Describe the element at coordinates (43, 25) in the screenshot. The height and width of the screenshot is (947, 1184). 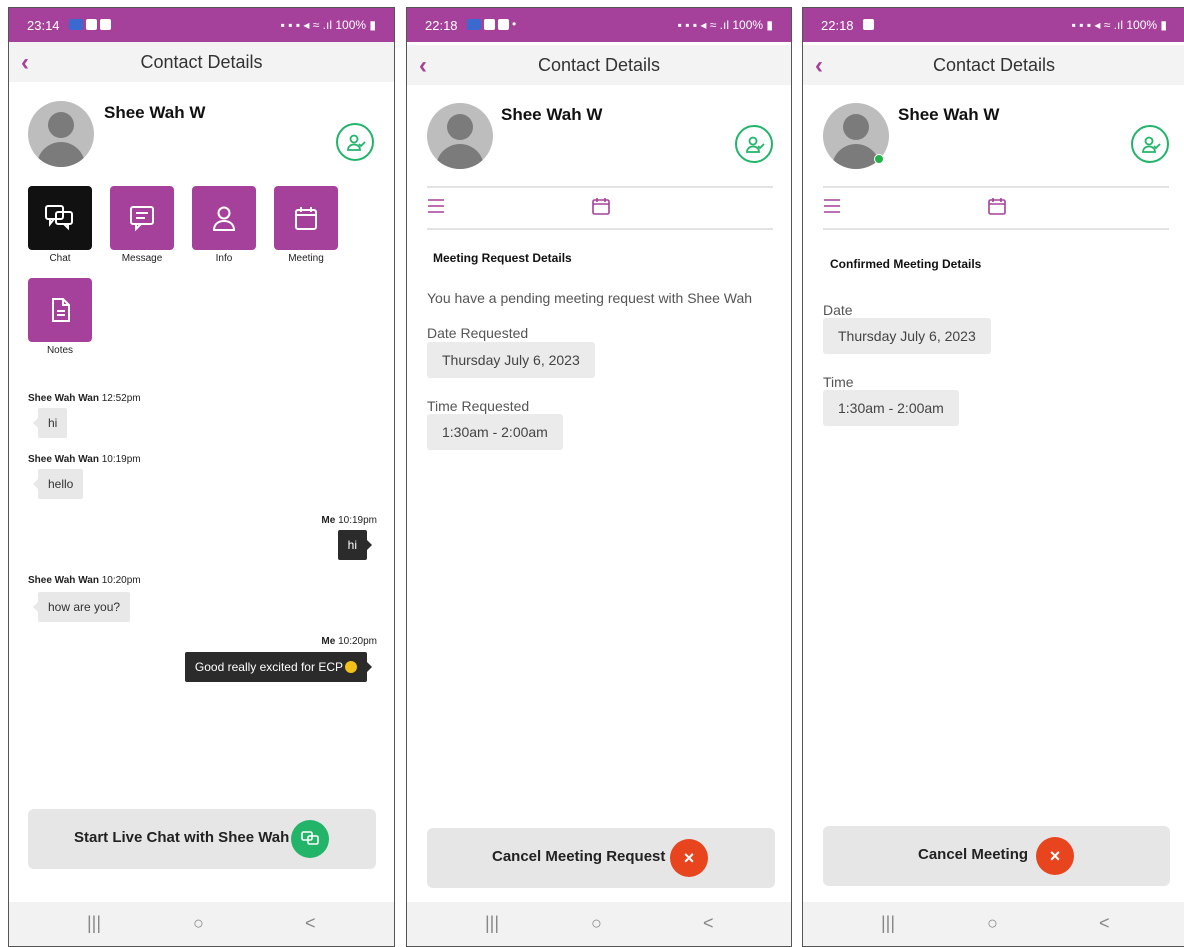
I see `status-time: 23:14` at that location.